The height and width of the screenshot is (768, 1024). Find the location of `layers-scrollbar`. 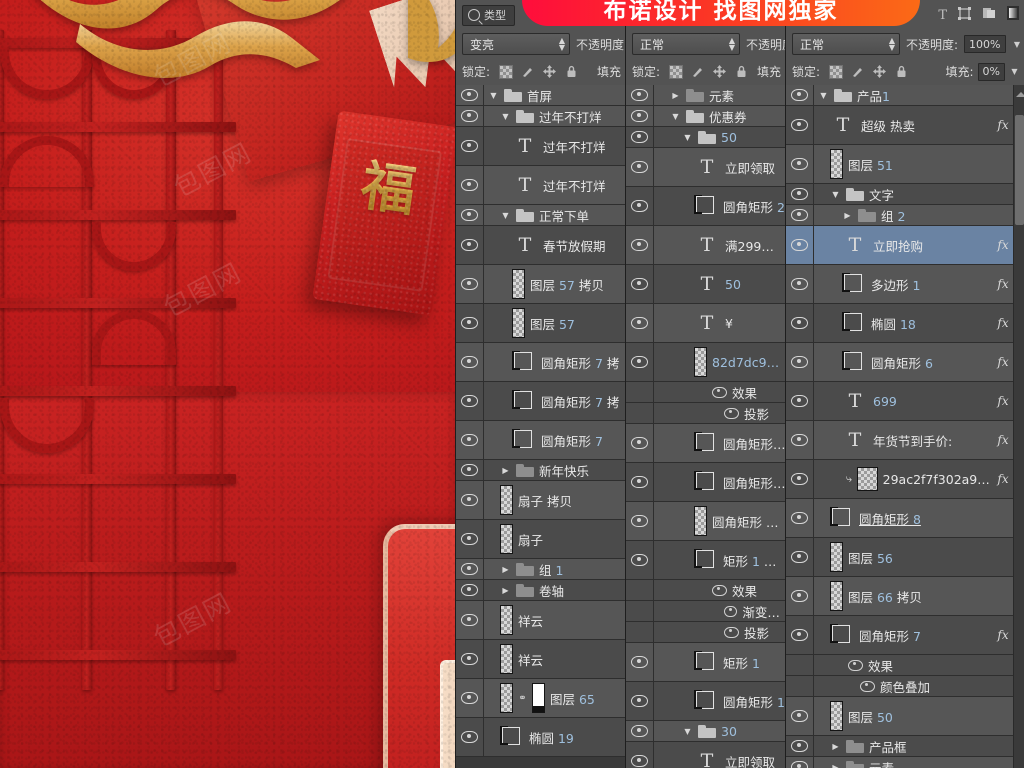

layers-scrollbar is located at coordinates (1018, 426).